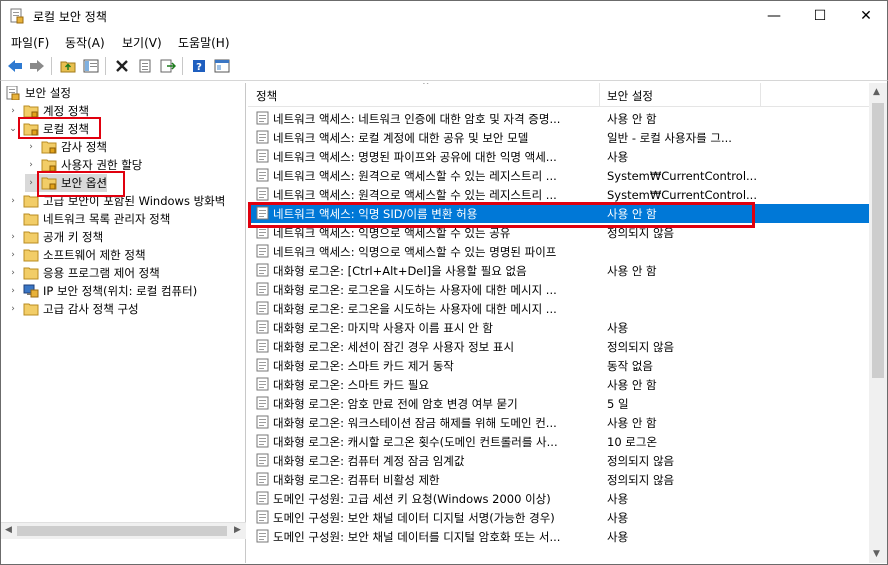  I want to click on policy-name: 네트워크 액세스: 로컬 계정에 대한 공유 및 보안 모델, so click(401, 137).